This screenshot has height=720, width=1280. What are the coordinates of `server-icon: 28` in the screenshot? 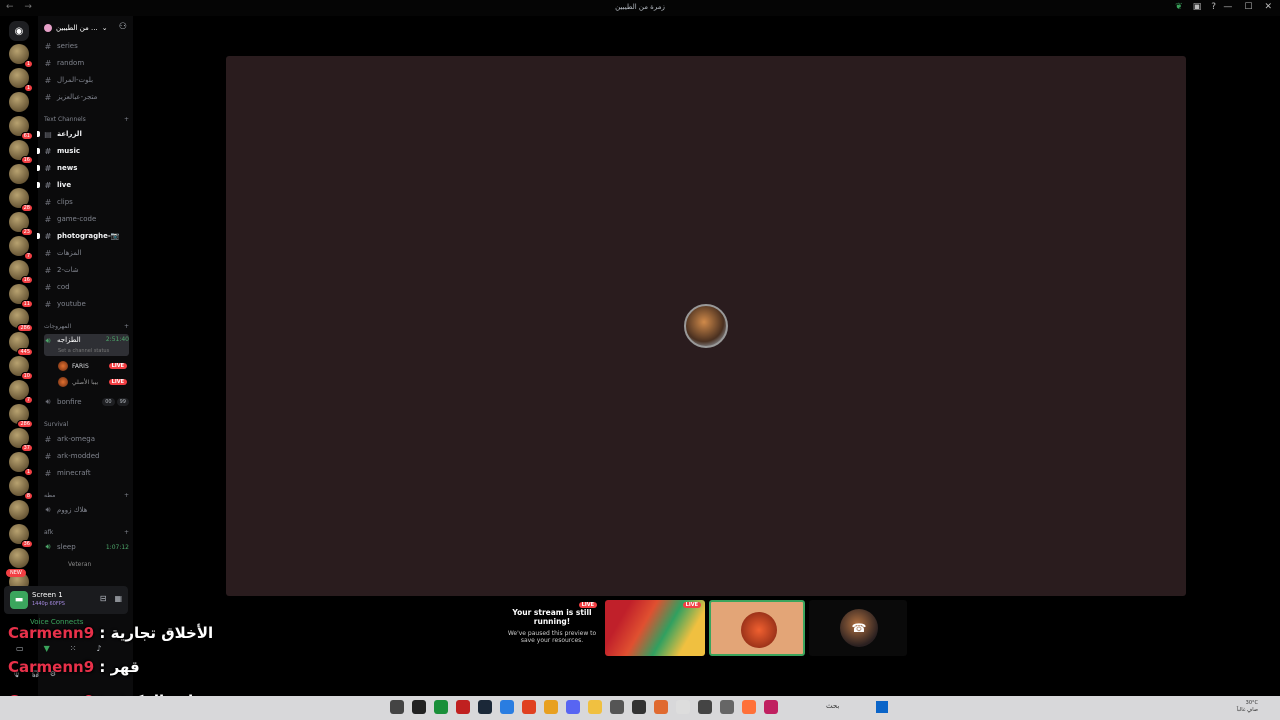 It's located at (21, 200).